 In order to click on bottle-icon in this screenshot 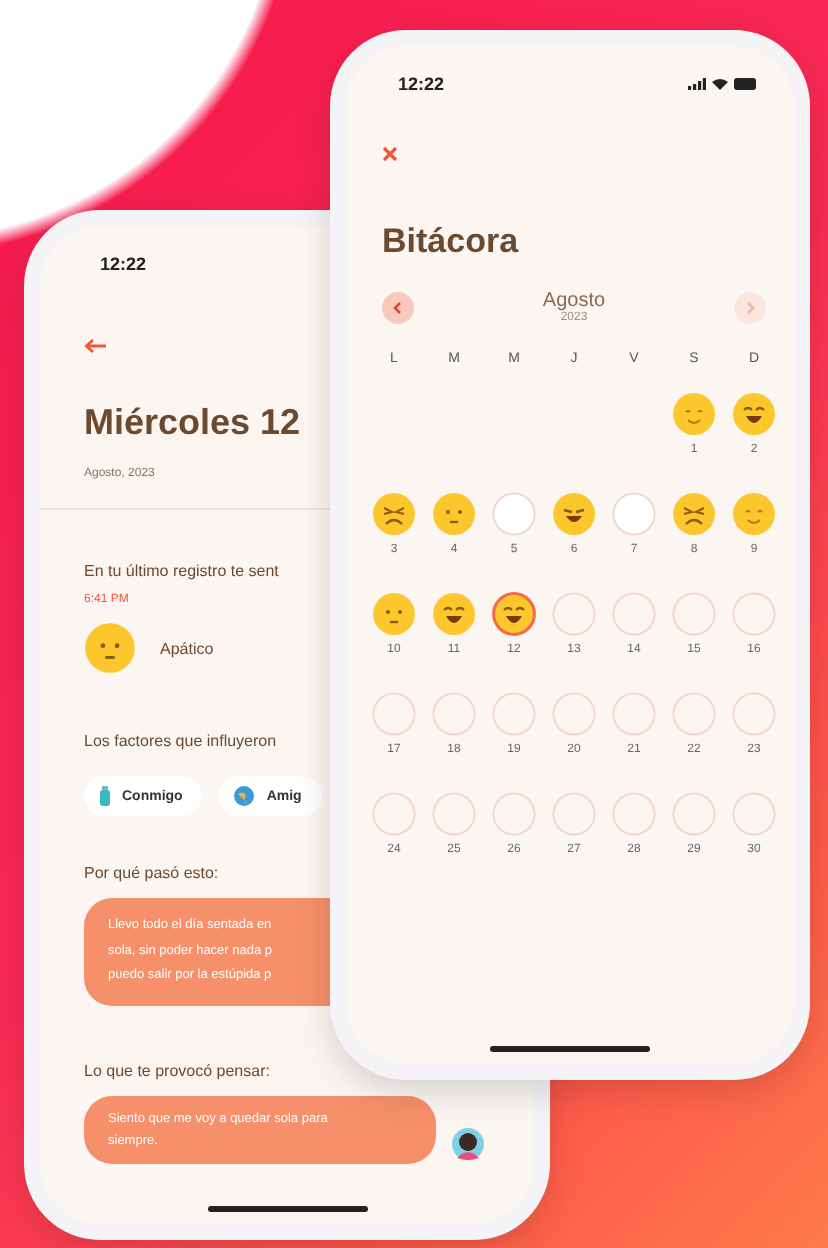, I will do `click(105, 796)`.